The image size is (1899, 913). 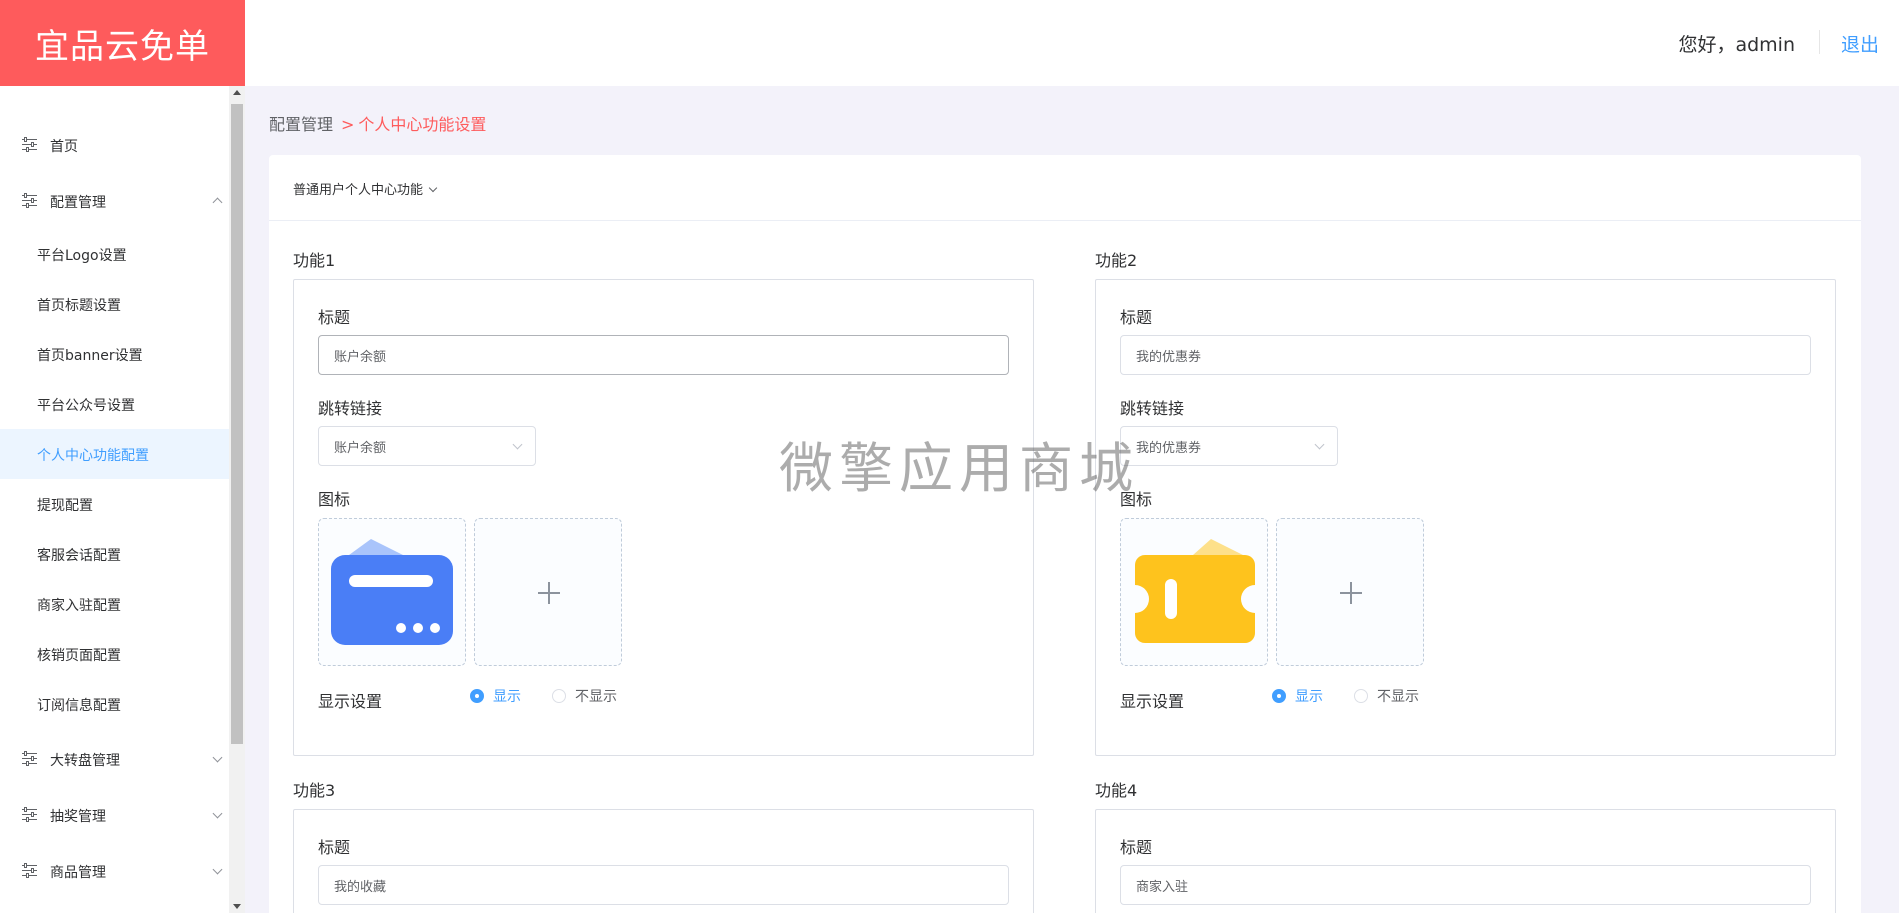 What do you see at coordinates (237, 92) in the screenshot?
I see `scroll-up-arrow-icon` at bounding box center [237, 92].